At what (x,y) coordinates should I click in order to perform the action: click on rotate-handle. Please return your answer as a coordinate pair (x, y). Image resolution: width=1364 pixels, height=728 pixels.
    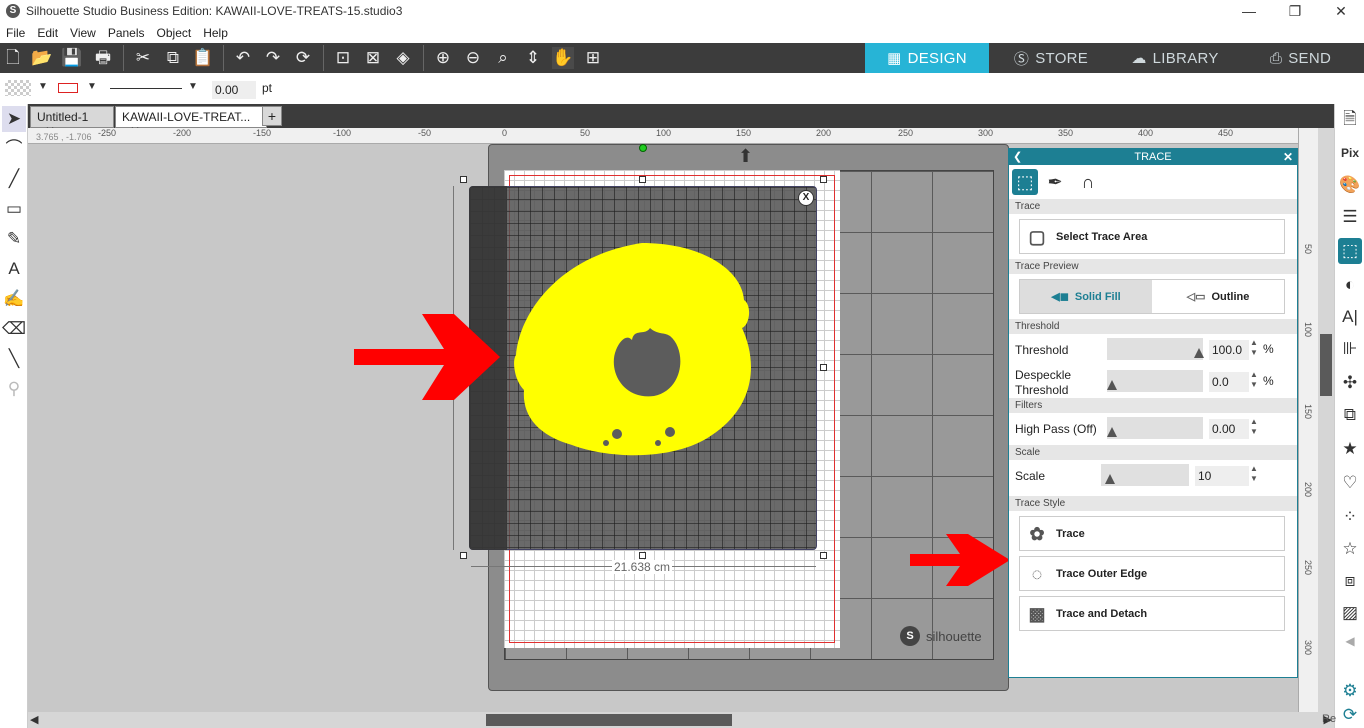
    Looking at the image, I should click on (643, 148).